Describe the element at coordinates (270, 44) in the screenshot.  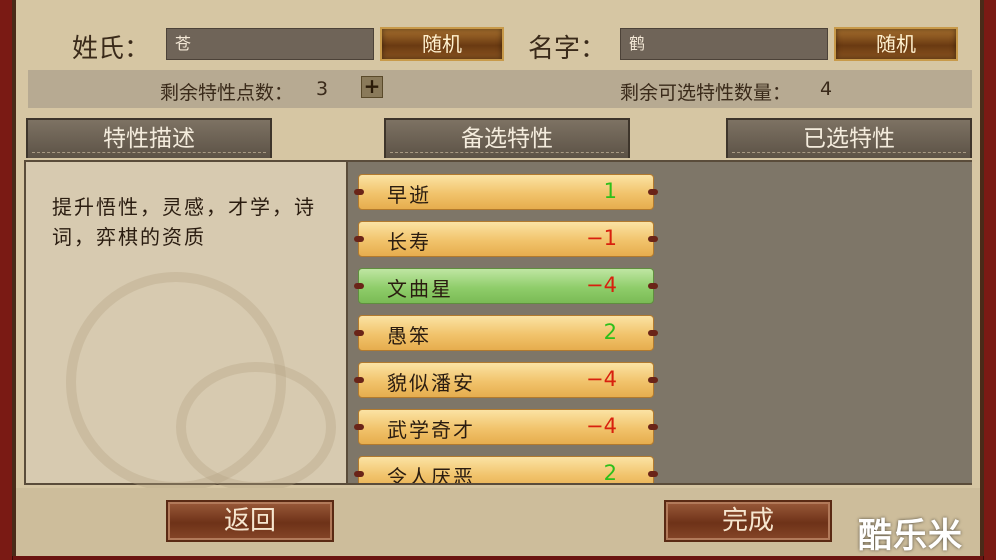
I see `surname-input: 苍` at that location.